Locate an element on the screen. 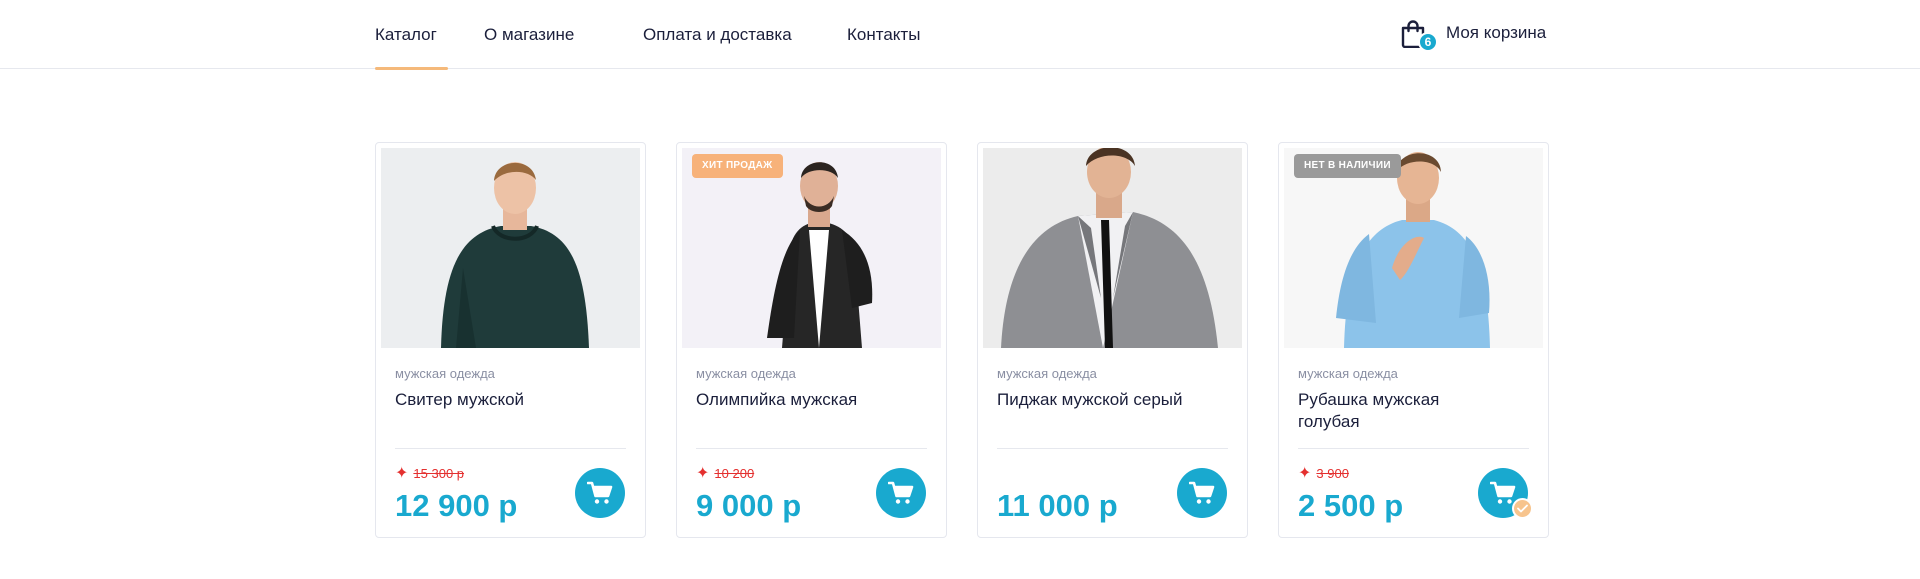 This screenshot has width=1920, height=579. nav-item-label: Оплата и доставка is located at coordinates (717, 34).